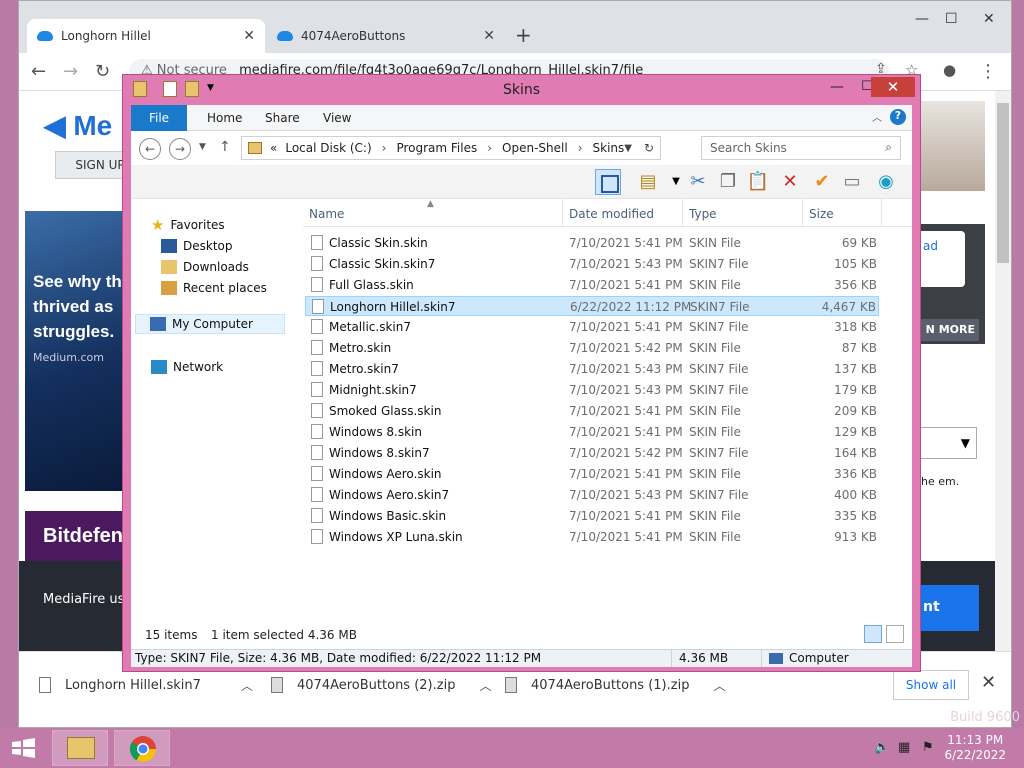  I want to click on column-size: Size, so click(821, 214).